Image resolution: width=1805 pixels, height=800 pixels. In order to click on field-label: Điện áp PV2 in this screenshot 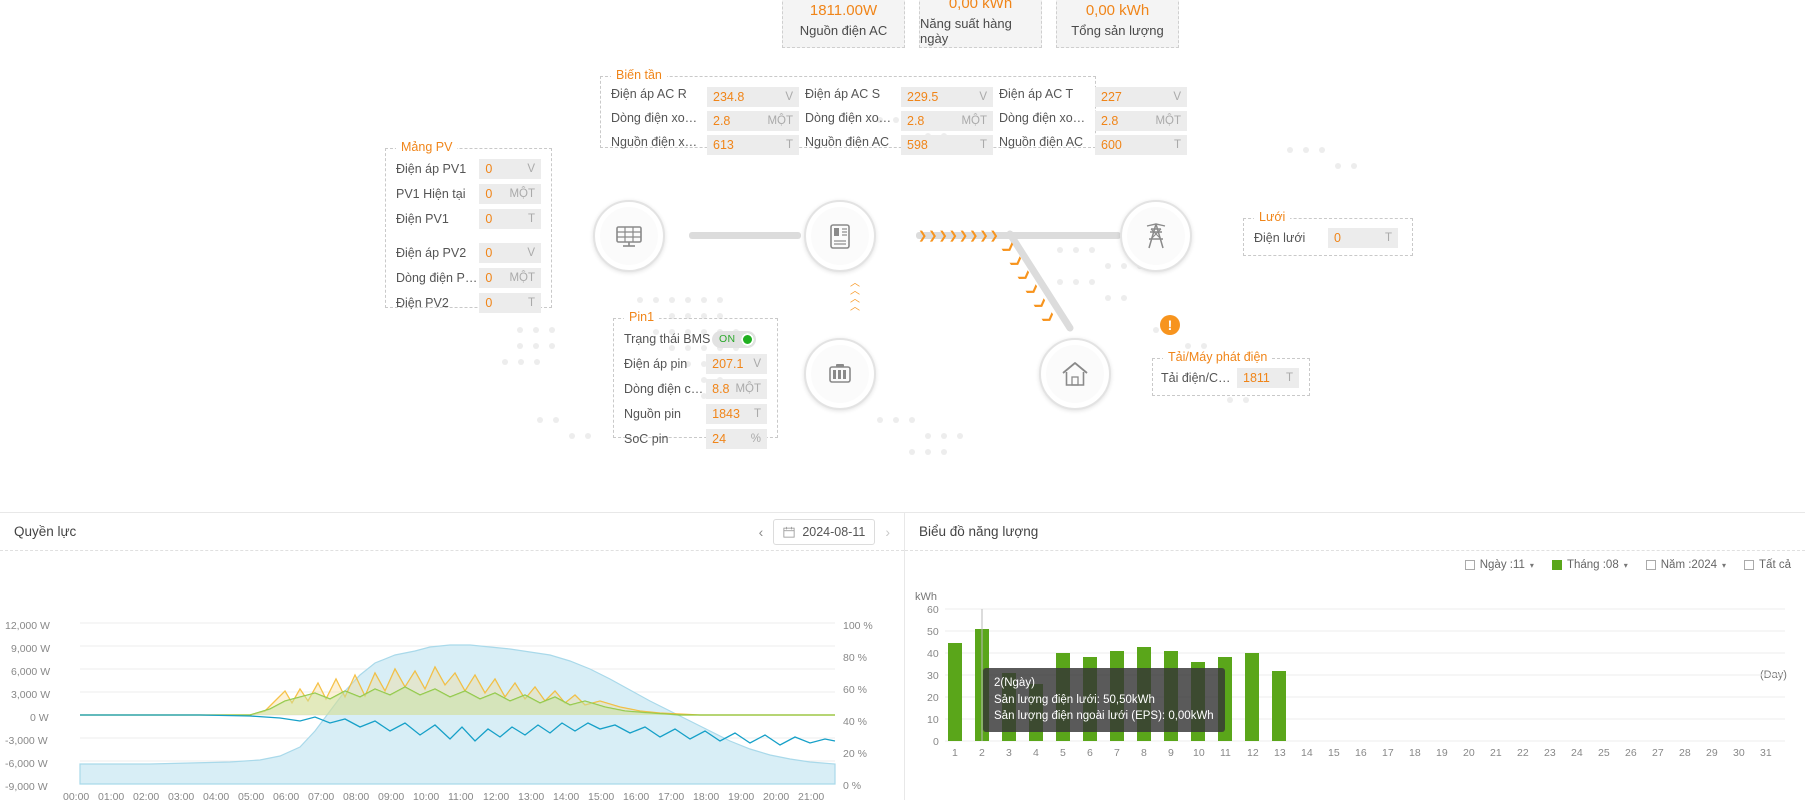, I will do `click(431, 253)`.